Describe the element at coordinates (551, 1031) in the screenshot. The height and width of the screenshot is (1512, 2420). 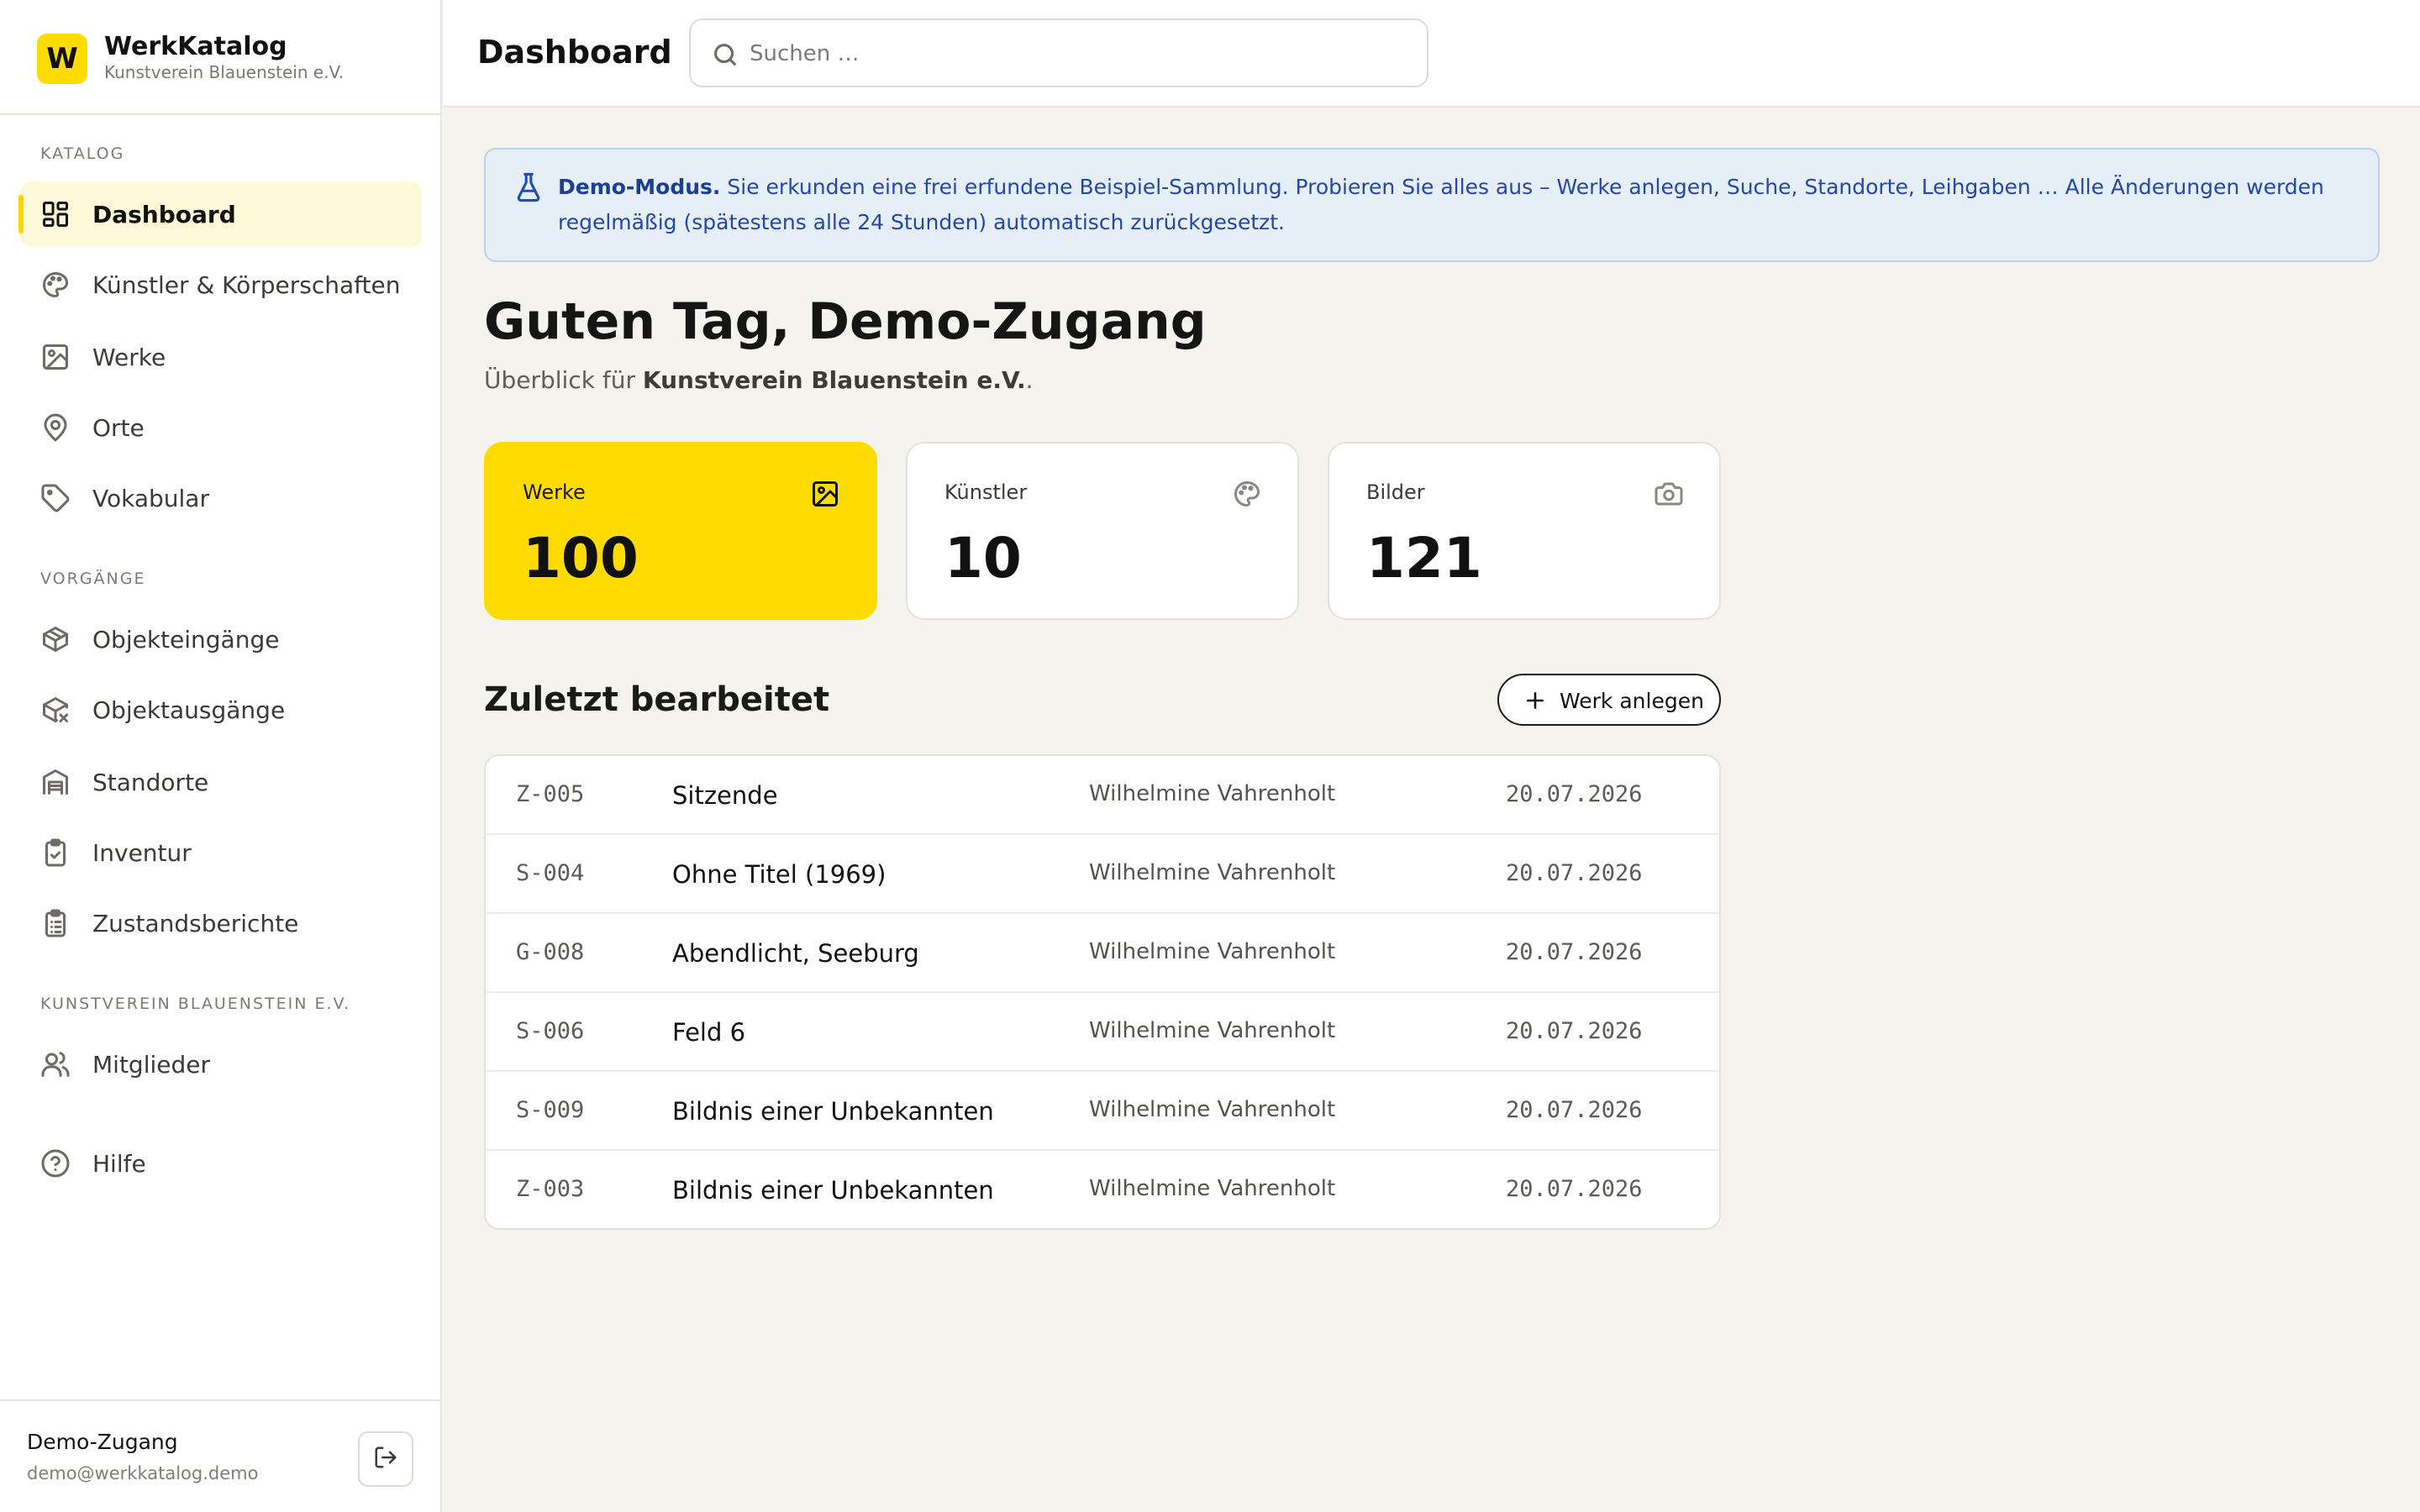
I see `row-id: S-006` at that location.